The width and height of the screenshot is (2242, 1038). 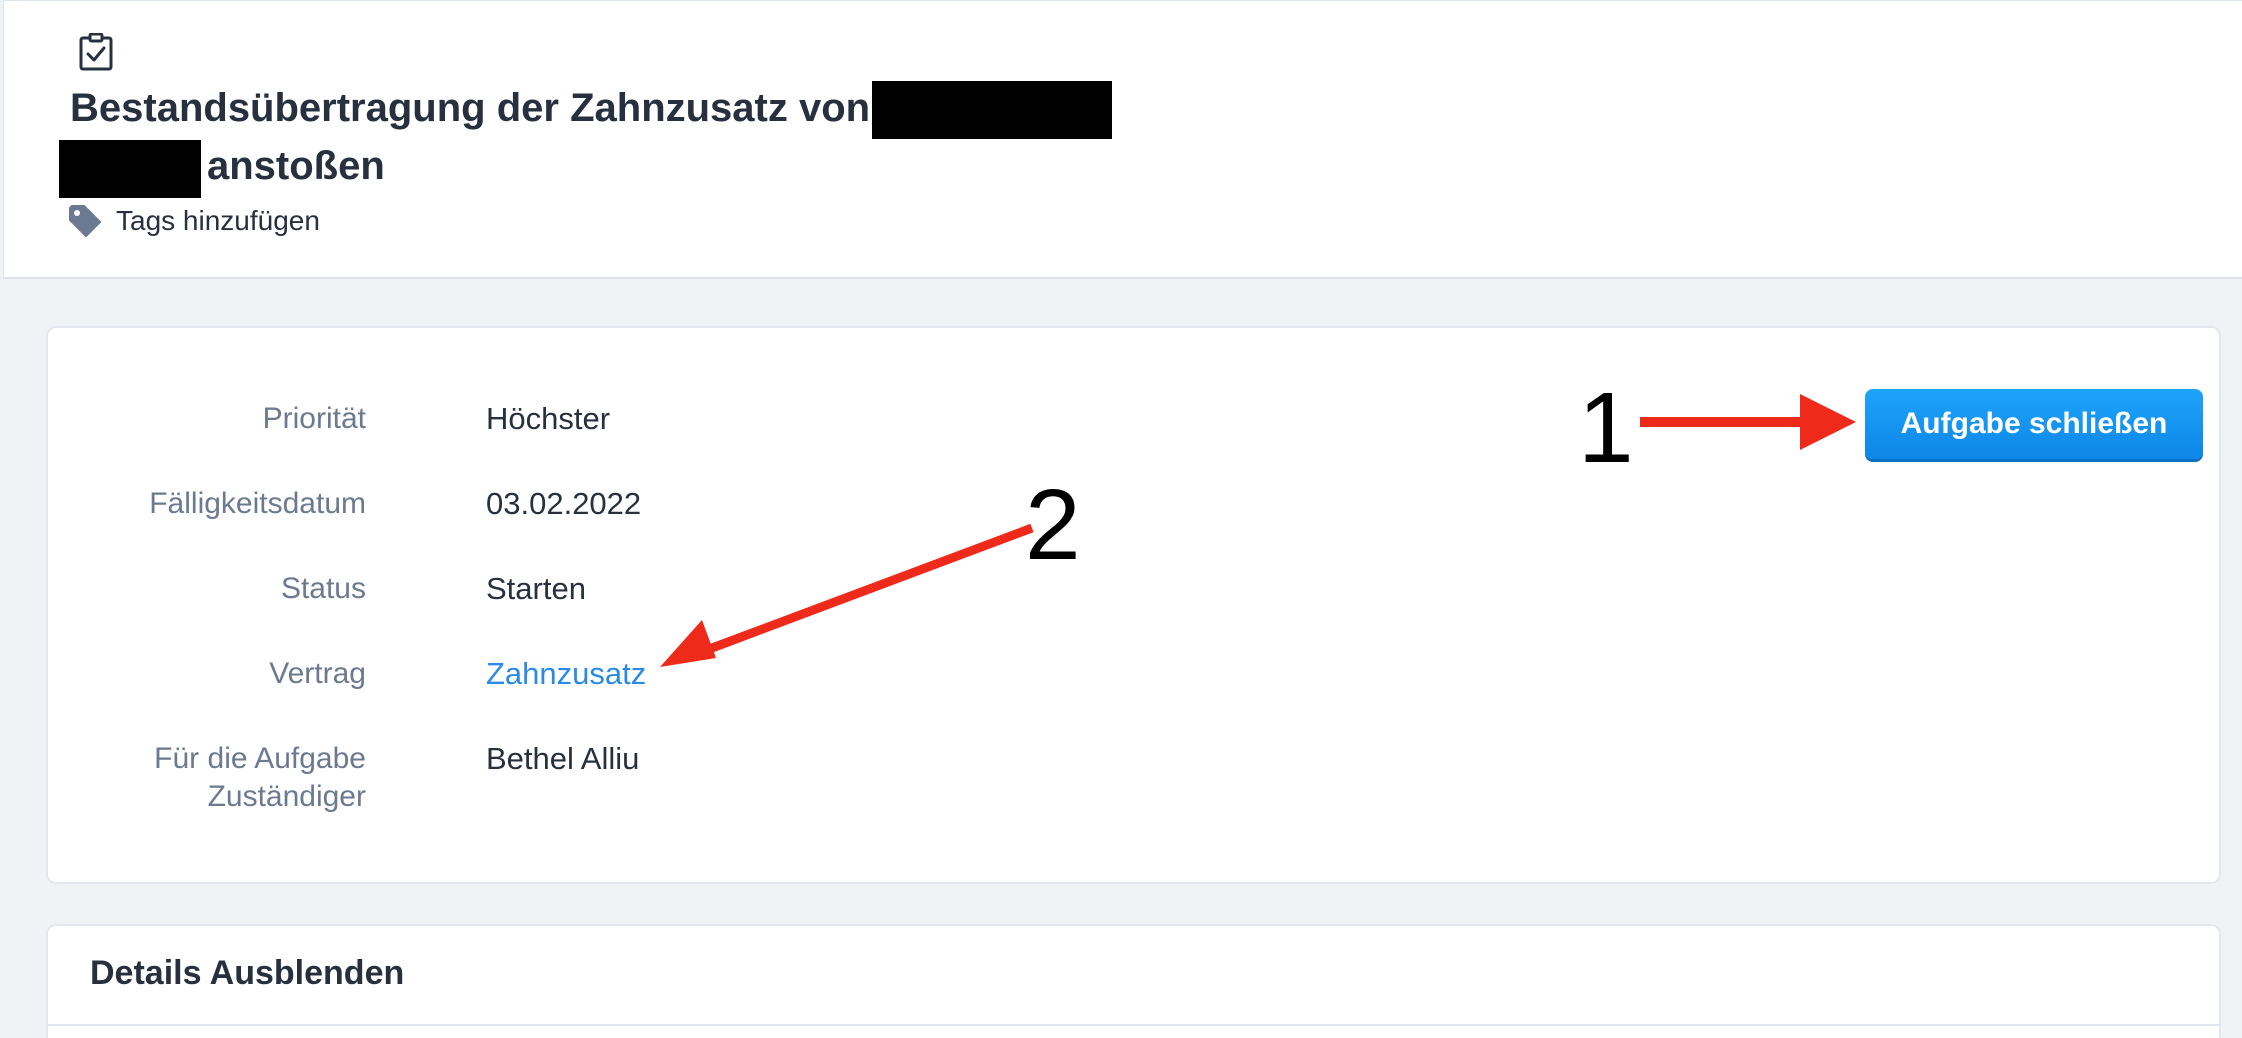 I want to click on field-label-contract: Vertrag, so click(x=317, y=673).